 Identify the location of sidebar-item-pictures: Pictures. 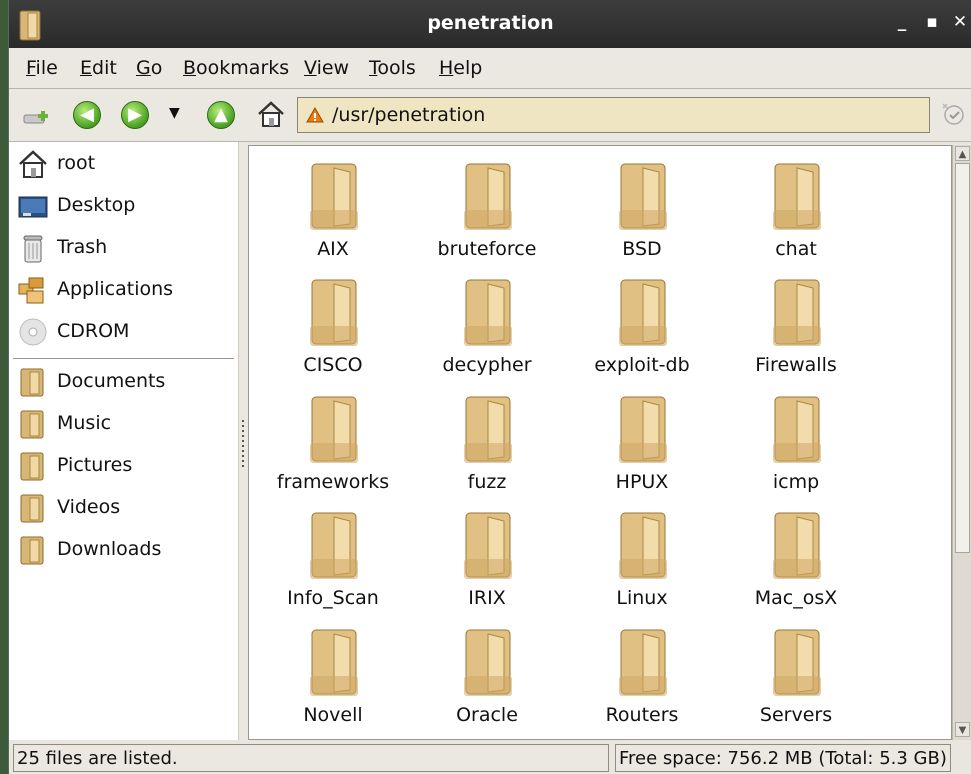
(123, 465).